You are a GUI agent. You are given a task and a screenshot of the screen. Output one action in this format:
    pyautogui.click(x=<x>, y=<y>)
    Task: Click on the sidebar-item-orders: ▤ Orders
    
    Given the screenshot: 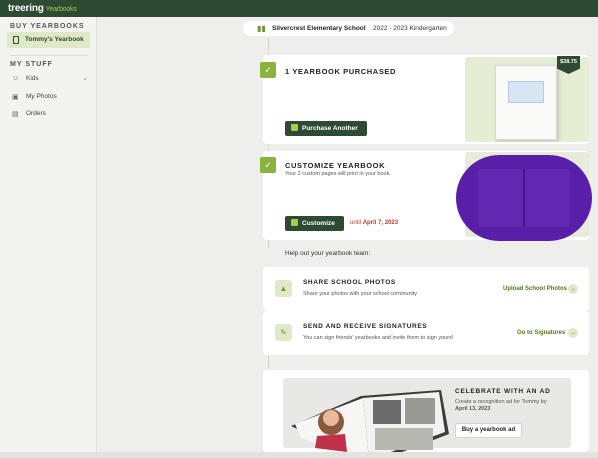 What is the action you would take?
    pyautogui.click(x=50, y=114)
    